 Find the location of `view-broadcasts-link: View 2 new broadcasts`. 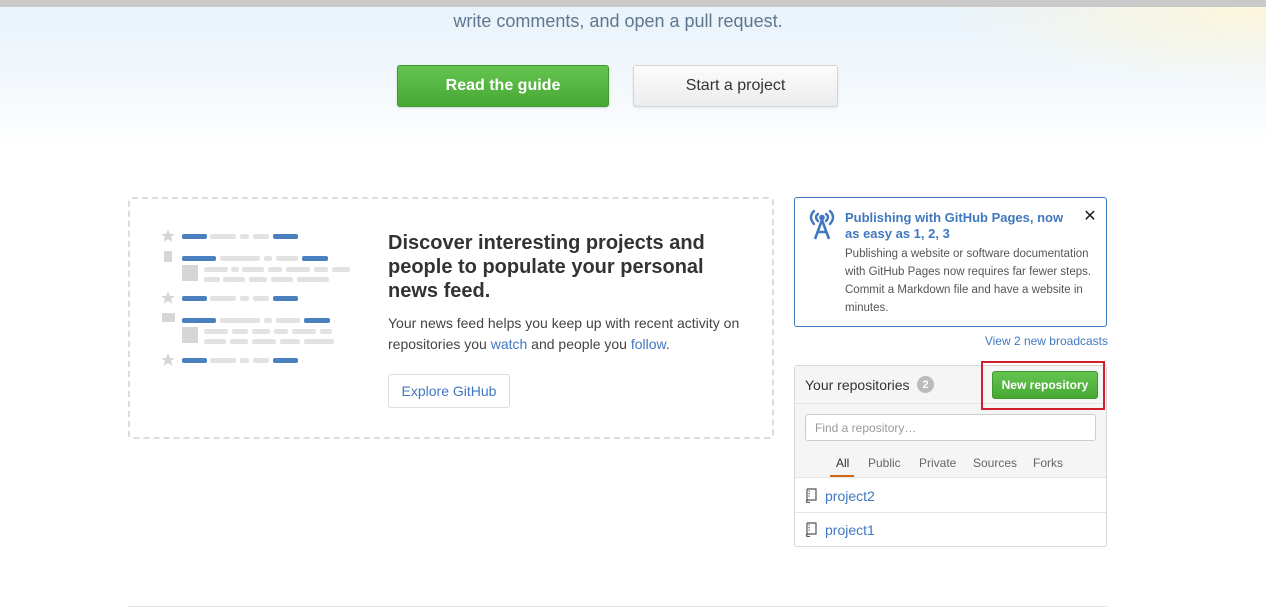

view-broadcasts-link: View 2 new broadcasts is located at coordinates (1034, 341).